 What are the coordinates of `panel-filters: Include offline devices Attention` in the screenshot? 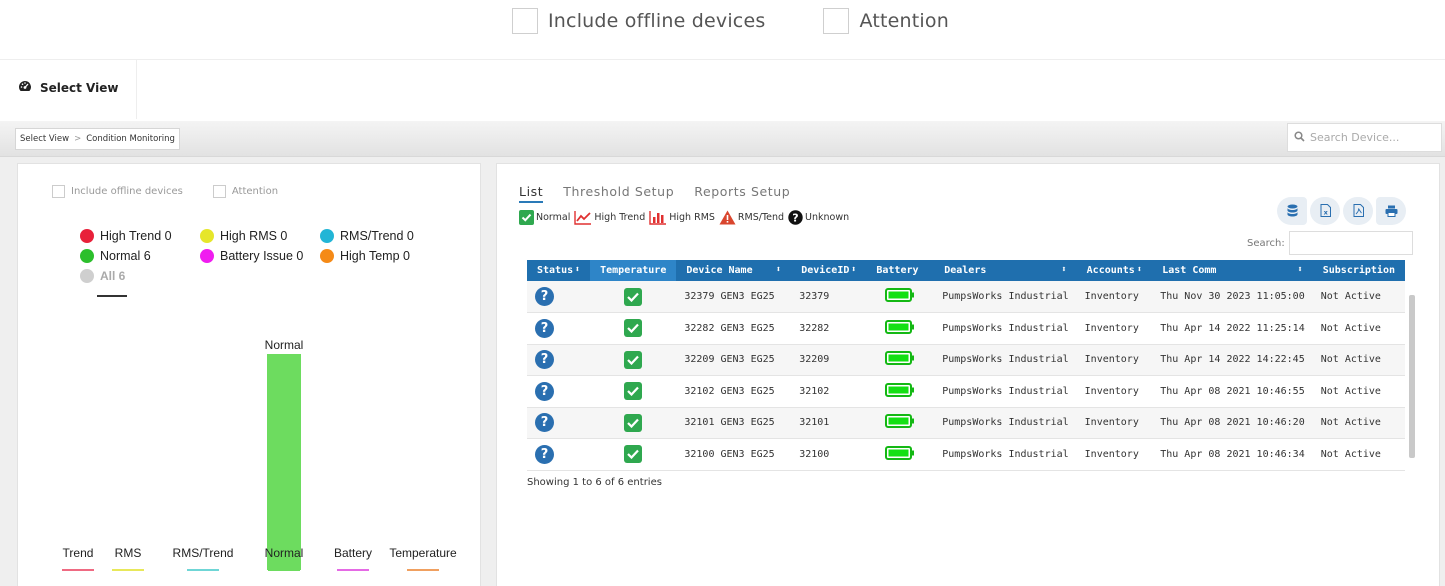 It's located at (165, 191).